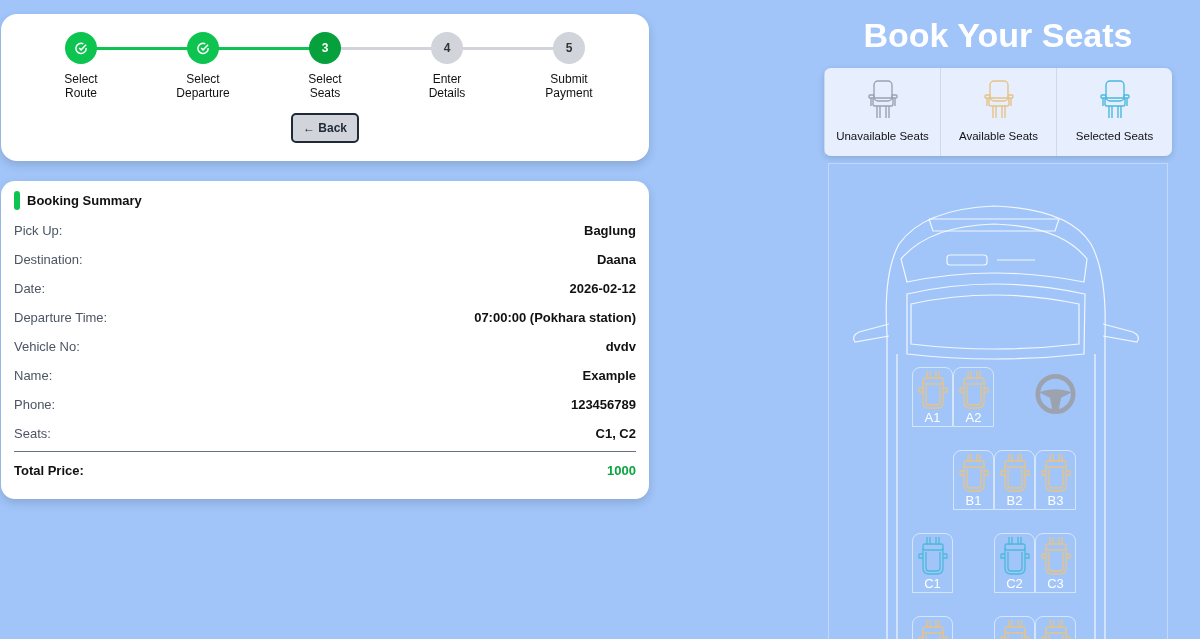 This screenshot has height=639, width=1200. Describe the element at coordinates (1014, 583) in the screenshot. I see `seat-label: C2` at that location.